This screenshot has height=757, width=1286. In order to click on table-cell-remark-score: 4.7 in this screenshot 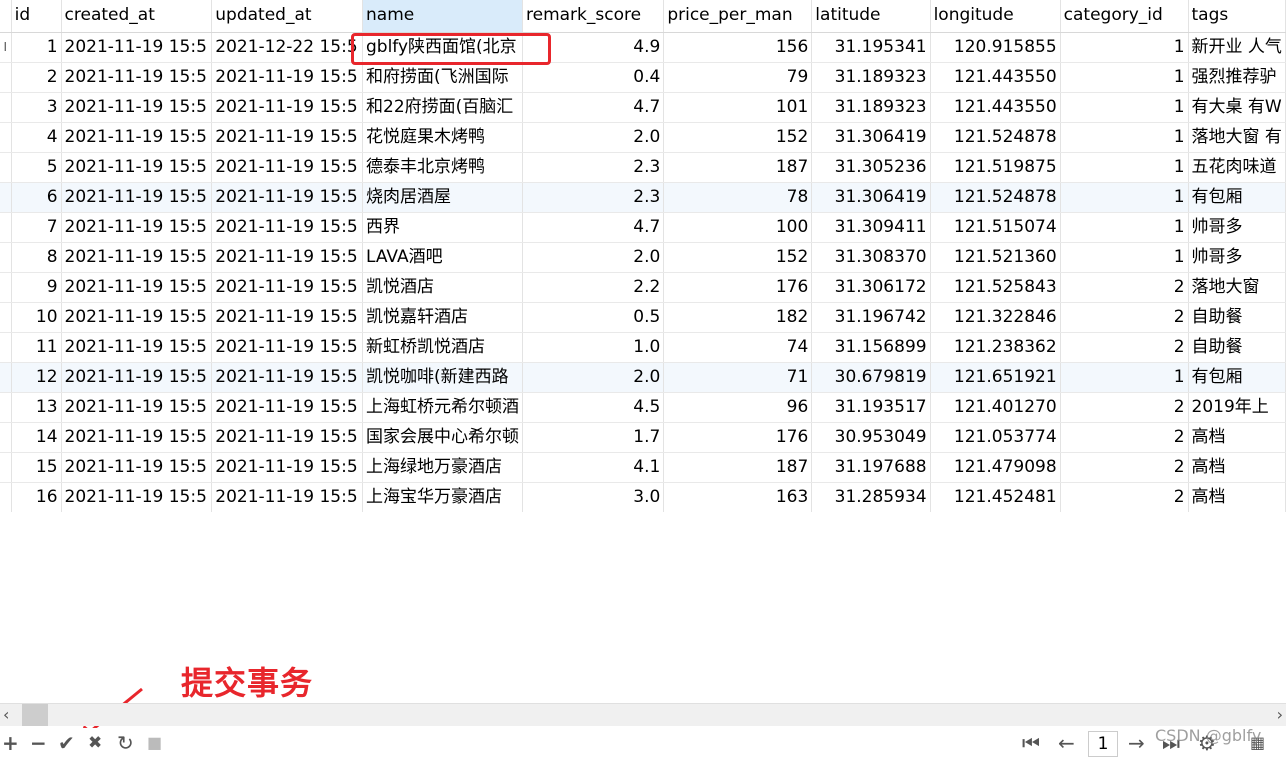, I will do `click(593, 227)`.